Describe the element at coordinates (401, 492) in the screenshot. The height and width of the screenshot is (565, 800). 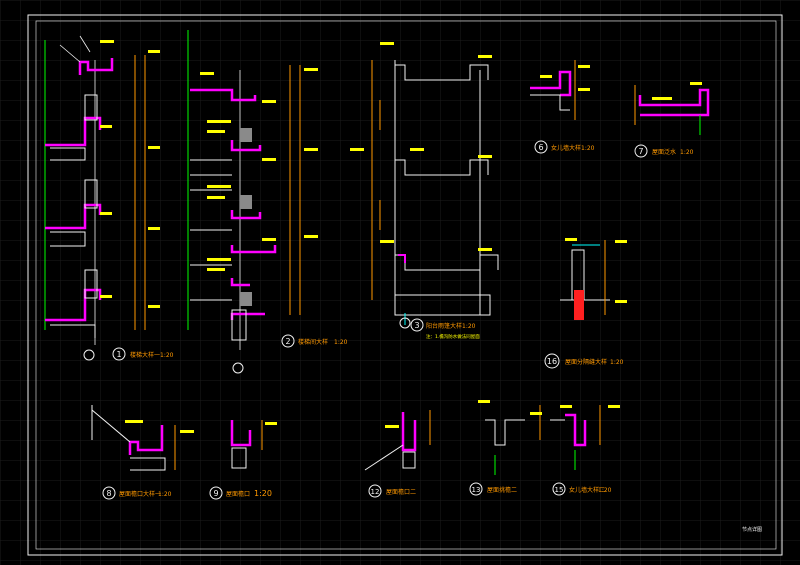
I see `detail-12-title: 屋面檐口二` at that location.